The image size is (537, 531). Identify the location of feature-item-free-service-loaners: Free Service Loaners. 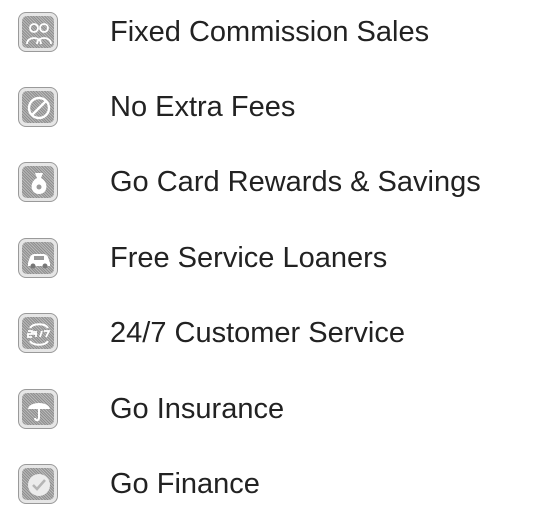
(268, 259).